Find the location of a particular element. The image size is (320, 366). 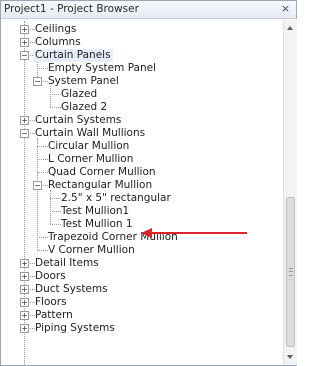

annotation-overlay is located at coordinates (194, 233).